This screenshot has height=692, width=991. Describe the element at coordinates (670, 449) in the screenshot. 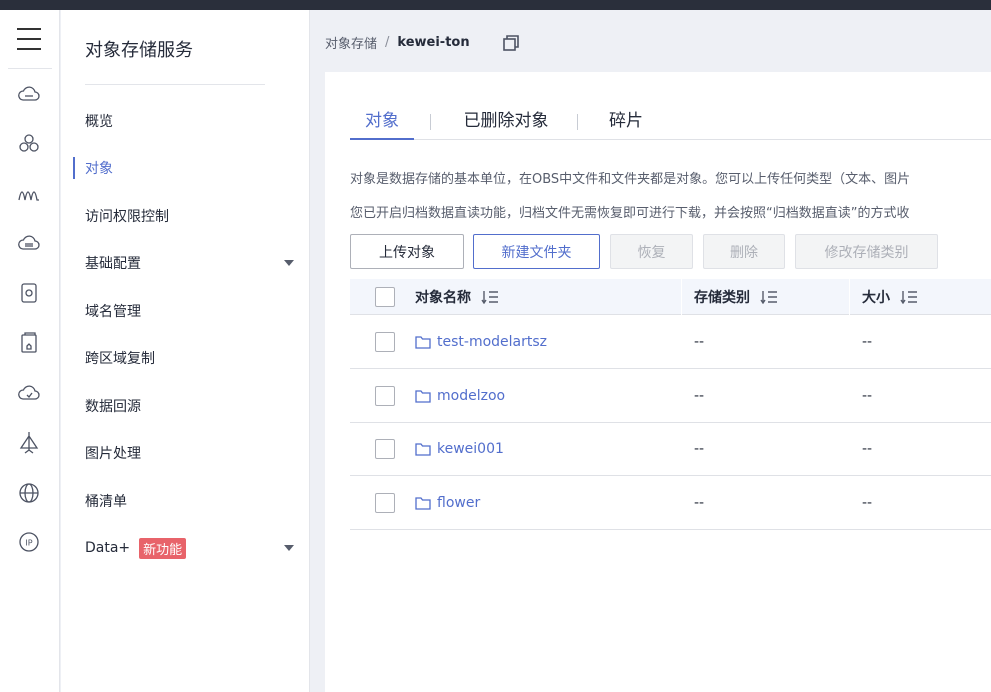

I see `table-row: kewei001 -- --` at that location.